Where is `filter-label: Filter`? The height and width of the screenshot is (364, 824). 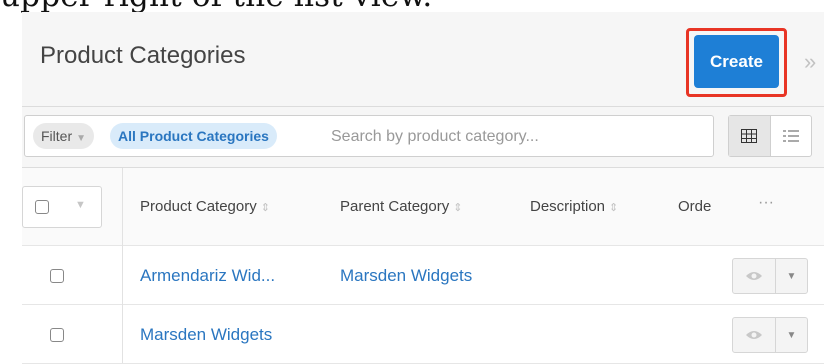 filter-label: Filter is located at coordinates (57, 136).